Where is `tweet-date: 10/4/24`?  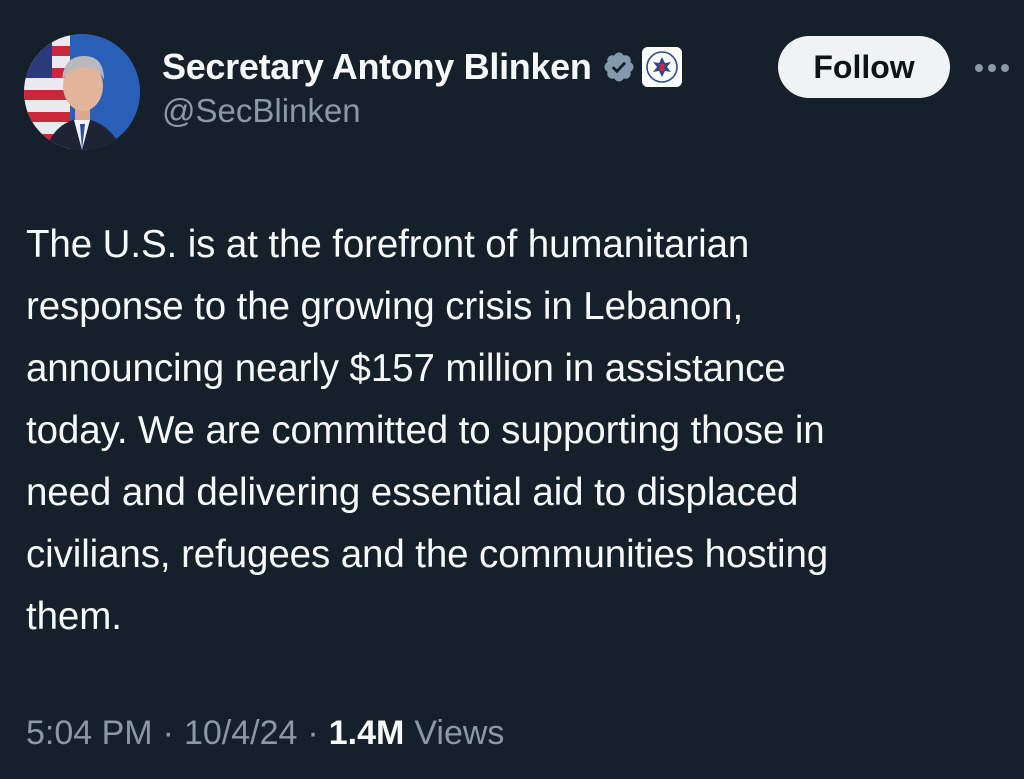 tweet-date: 10/4/24 is located at coordinates (240, 733).